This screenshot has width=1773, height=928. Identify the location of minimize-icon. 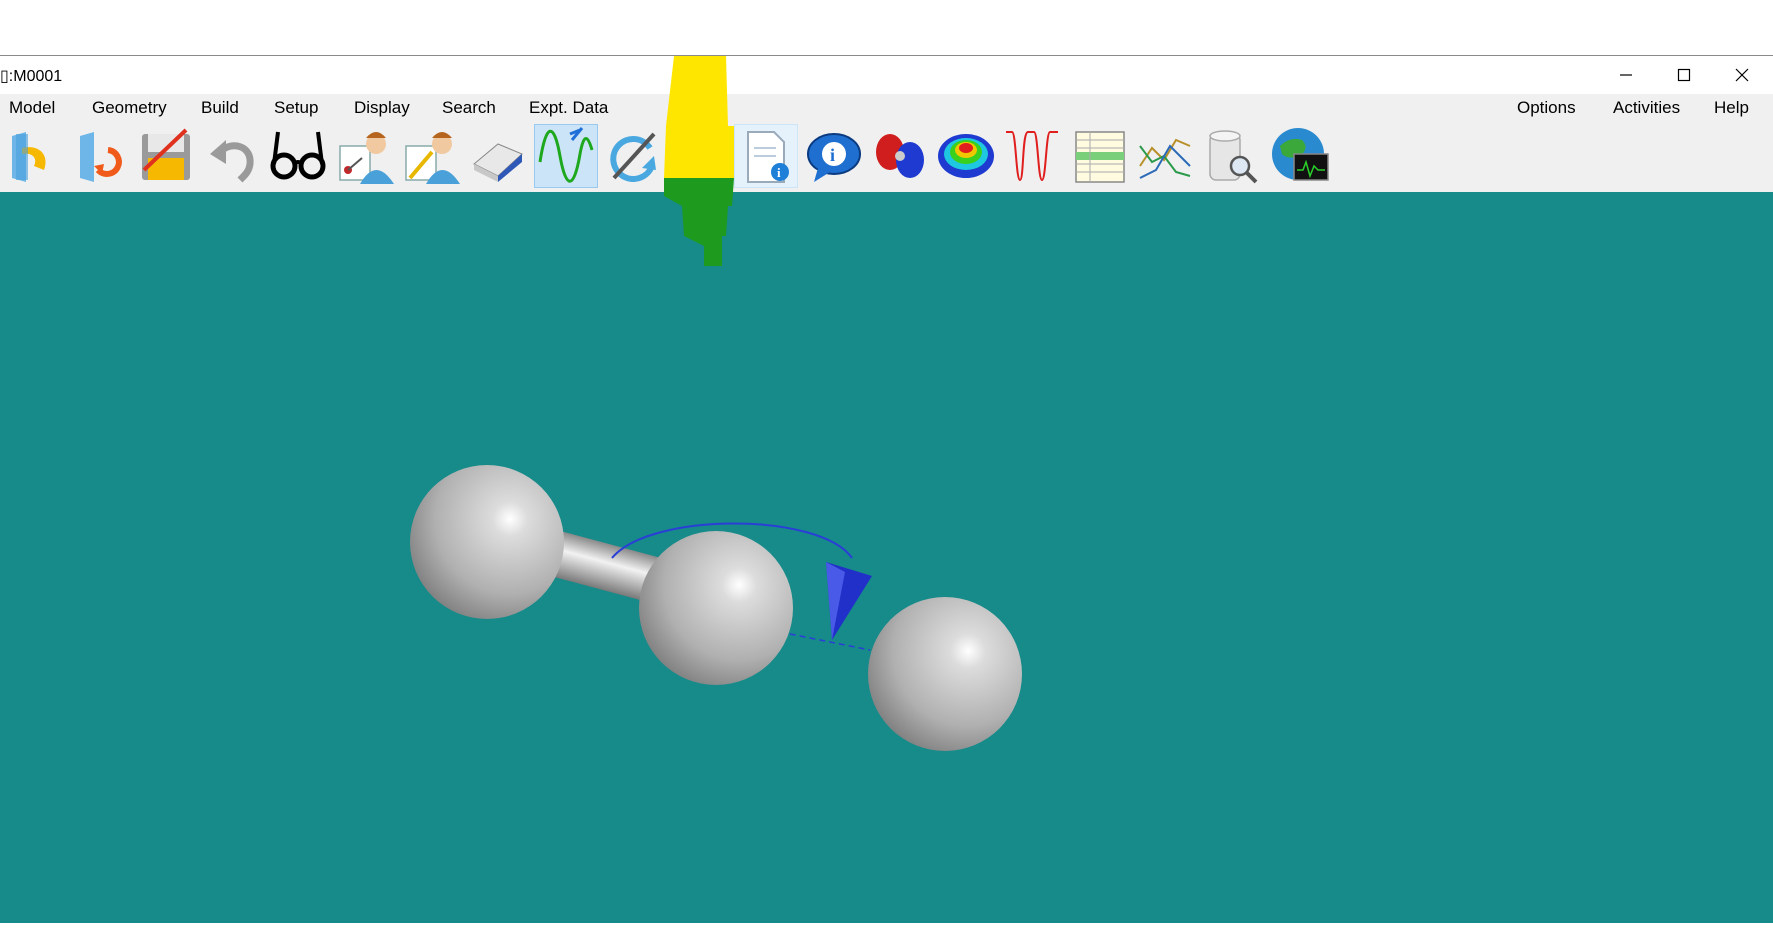
(1626, 75).